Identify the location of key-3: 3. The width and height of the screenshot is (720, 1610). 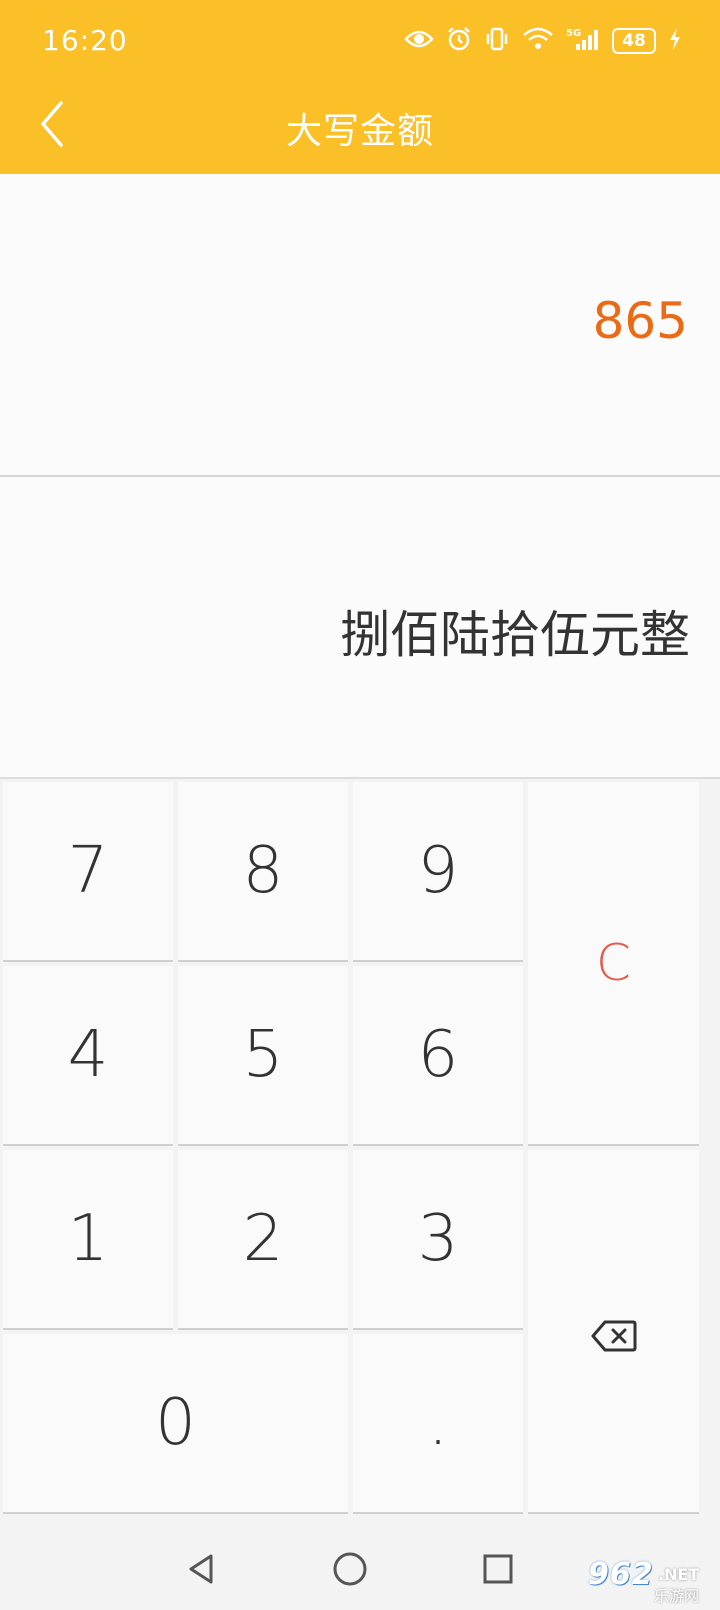
(438, 1240).